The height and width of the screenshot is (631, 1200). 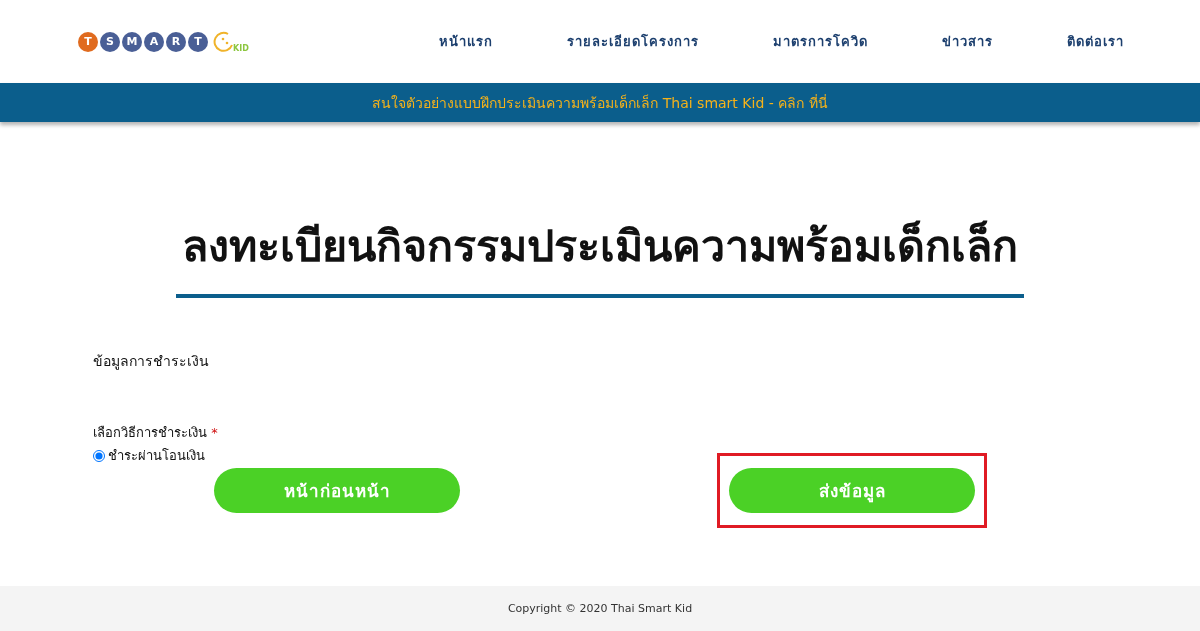 What do you see at coordinates (633, 41) in the screenshot?
I see `nav-link: รายละเอียดโครงการ` at bounding box center [633, 41].